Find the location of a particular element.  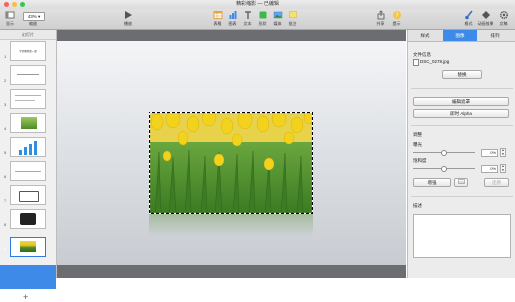

description-label: 描述 is located at coordinates (417, 205).